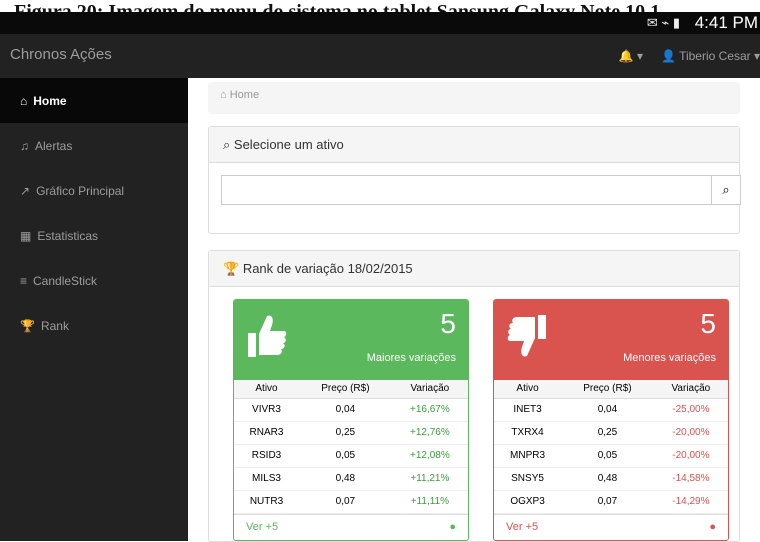  I want to click on sidebar-item-estatisticas: ▦ Estatisticas, so click(94, 235).